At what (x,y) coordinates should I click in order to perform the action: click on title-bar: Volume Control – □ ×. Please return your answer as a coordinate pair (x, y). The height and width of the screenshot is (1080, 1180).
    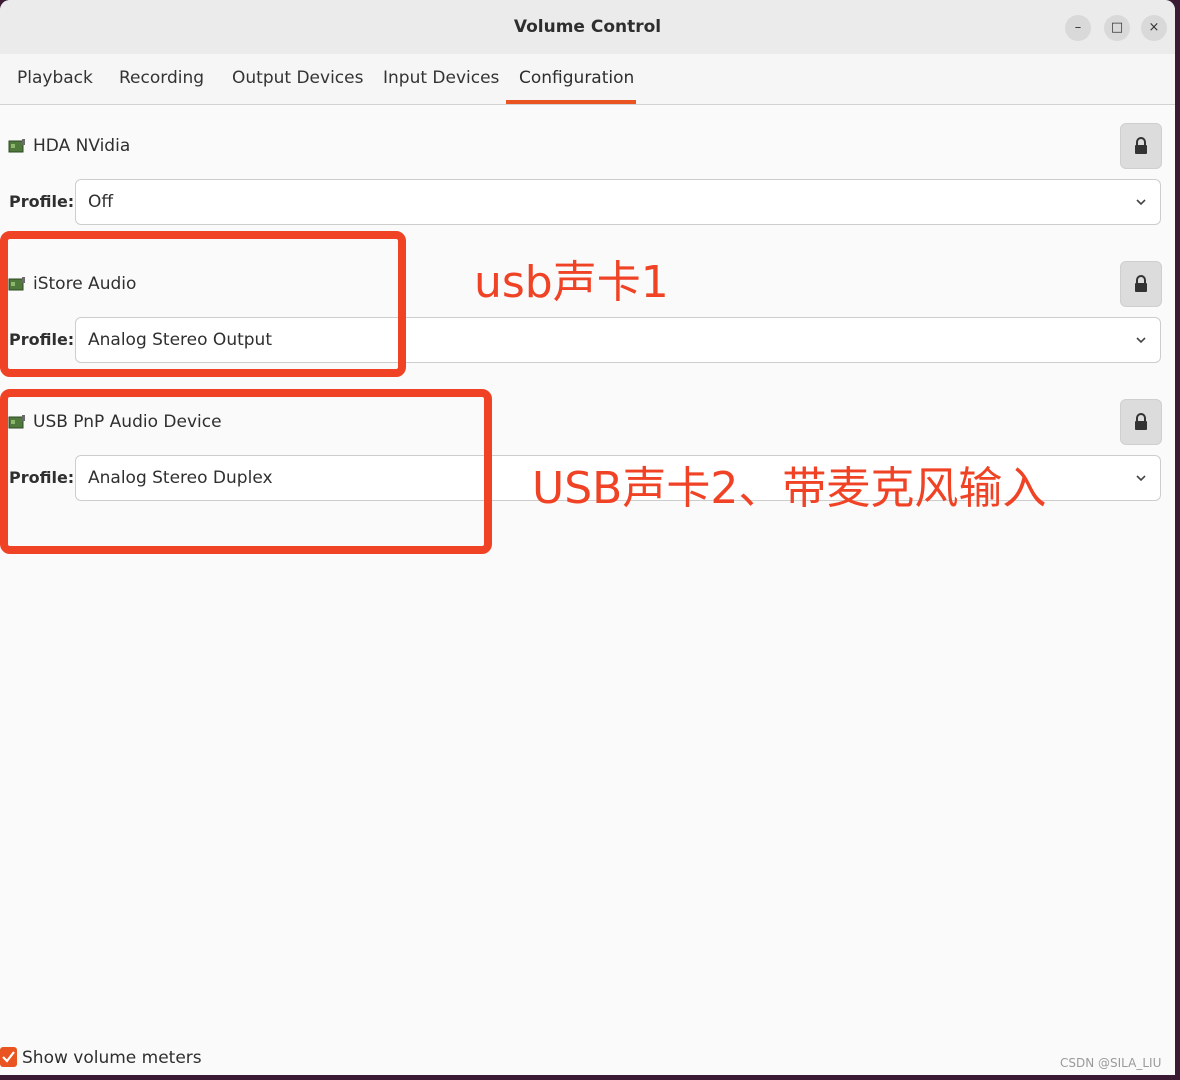
    Looking at the image, I should click on (587, 27).